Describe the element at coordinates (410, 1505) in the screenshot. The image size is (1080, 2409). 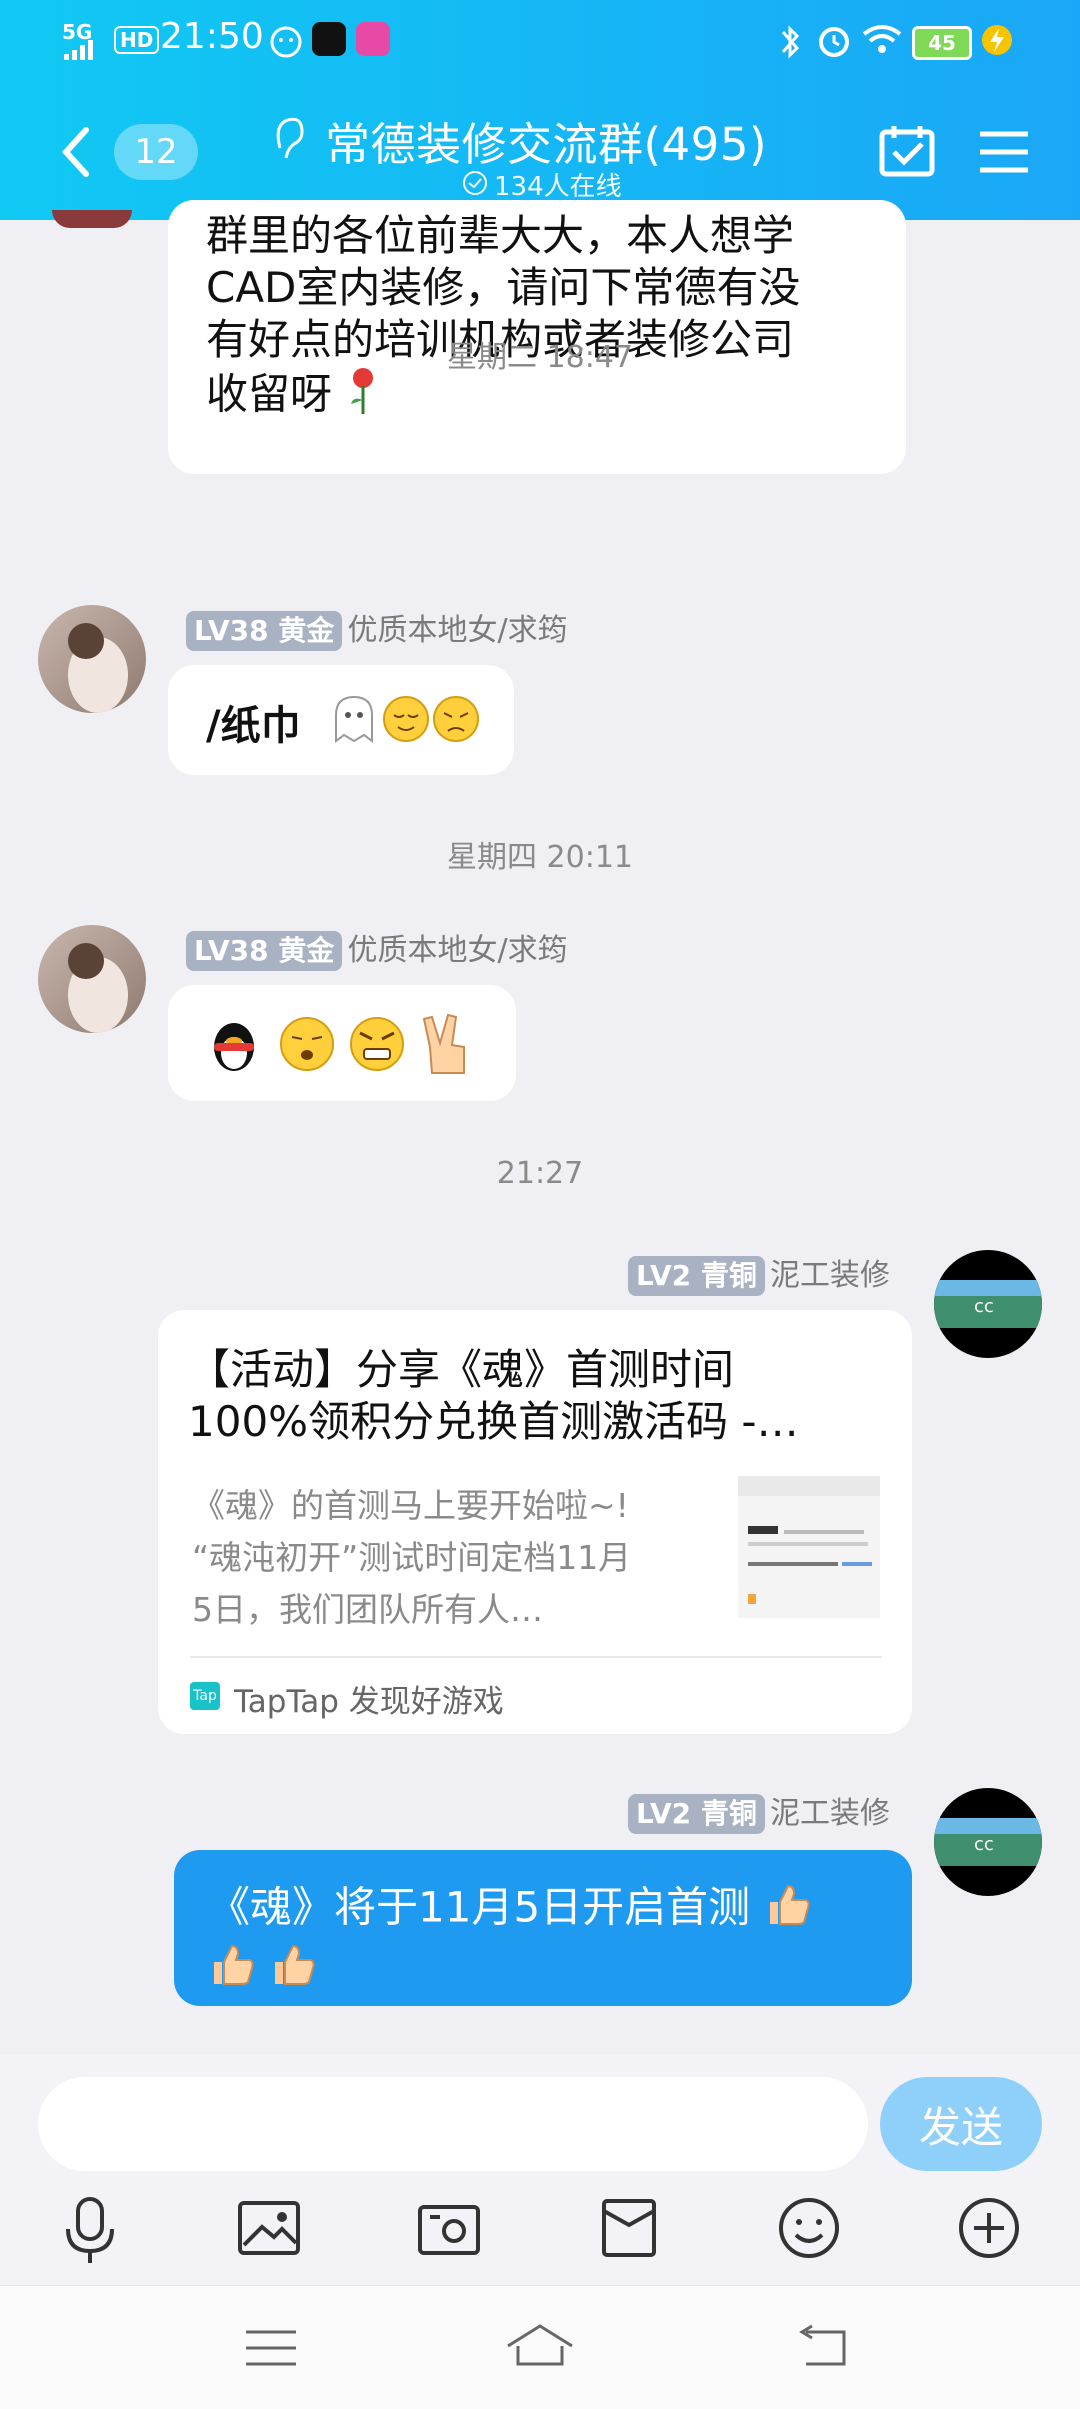
I see `card-desc-line: 《魂》的首测马上要开始啦~!` at that location.